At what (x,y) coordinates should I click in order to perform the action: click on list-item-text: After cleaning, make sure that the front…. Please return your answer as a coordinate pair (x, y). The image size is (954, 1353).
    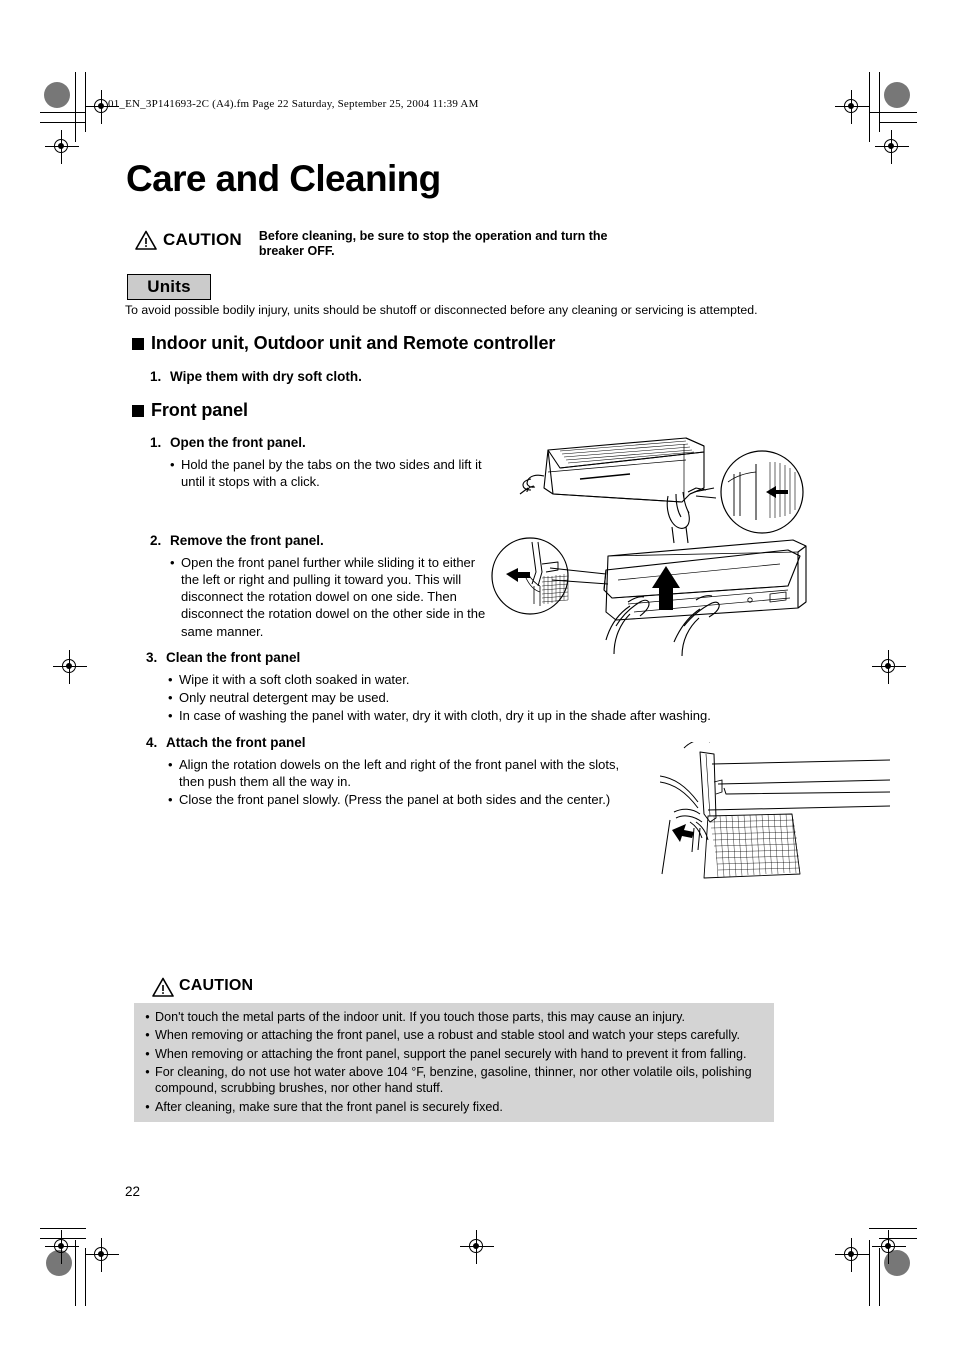
    Looking at the image, I should click on (329, 1106).